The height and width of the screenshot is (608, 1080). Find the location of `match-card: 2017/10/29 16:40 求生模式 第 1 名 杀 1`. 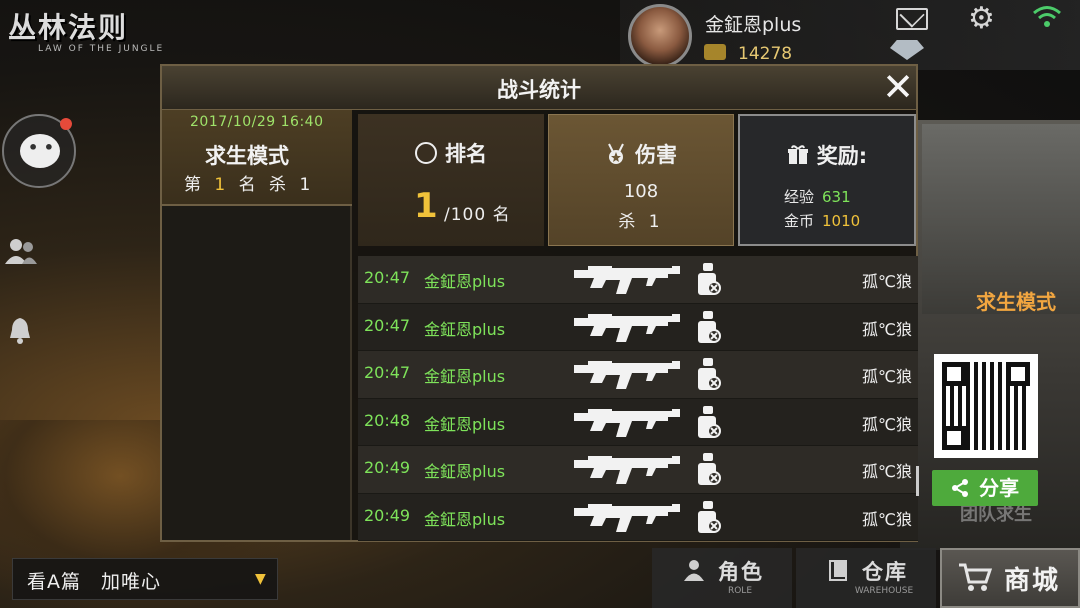

match-card: 2017/10/29 16:40 求生模式 第 1 名 杀 1 is located at coordinates (257, 158).